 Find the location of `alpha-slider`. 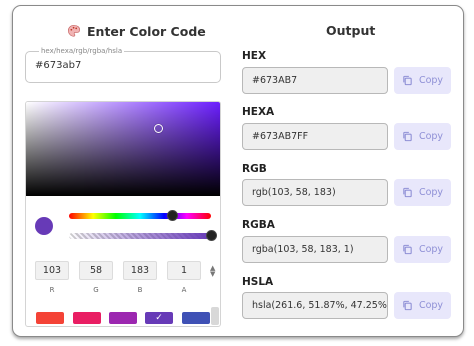

alpha-slider is located at coordinates (140, 236).